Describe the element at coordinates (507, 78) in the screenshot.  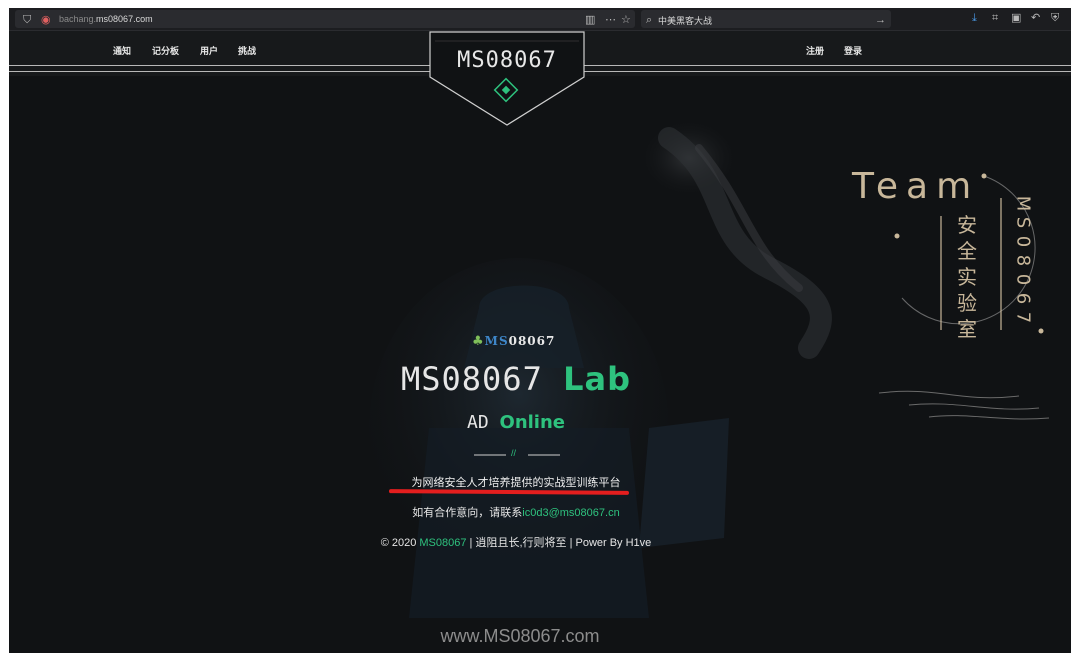
I see `logo-emblem` at that location.